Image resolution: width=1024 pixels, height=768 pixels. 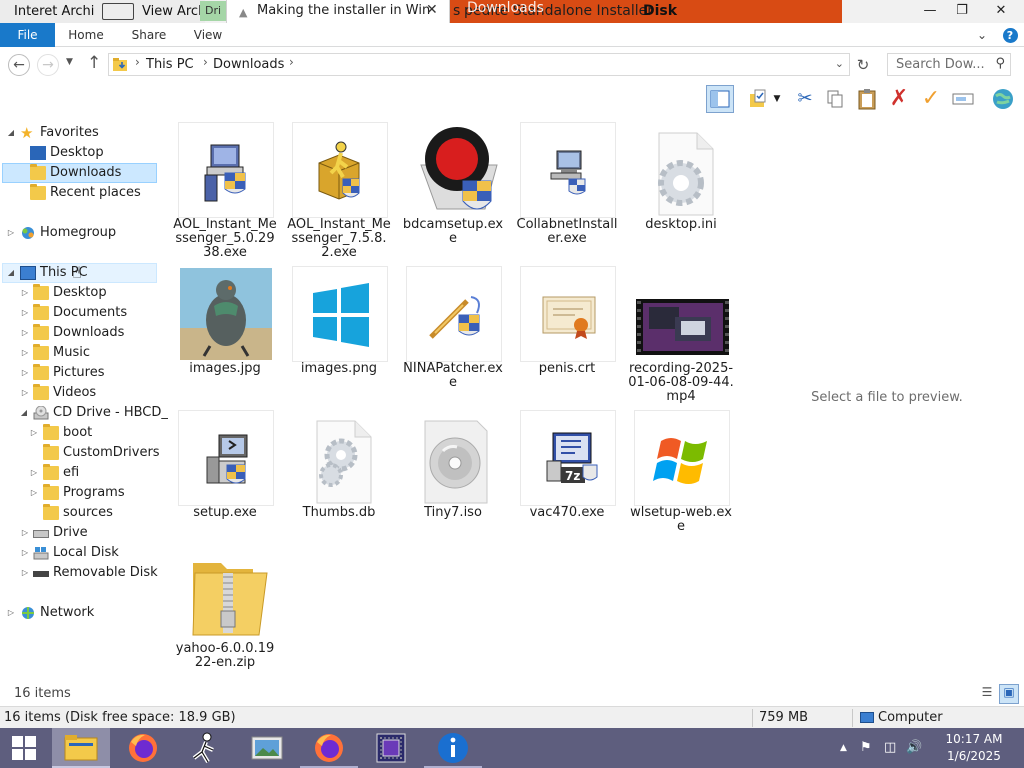 What do you see at coordinates (453, 188) in the screenshot?
I see `file-item: bdcamsetup.exe` at bounding box center [453, 188].